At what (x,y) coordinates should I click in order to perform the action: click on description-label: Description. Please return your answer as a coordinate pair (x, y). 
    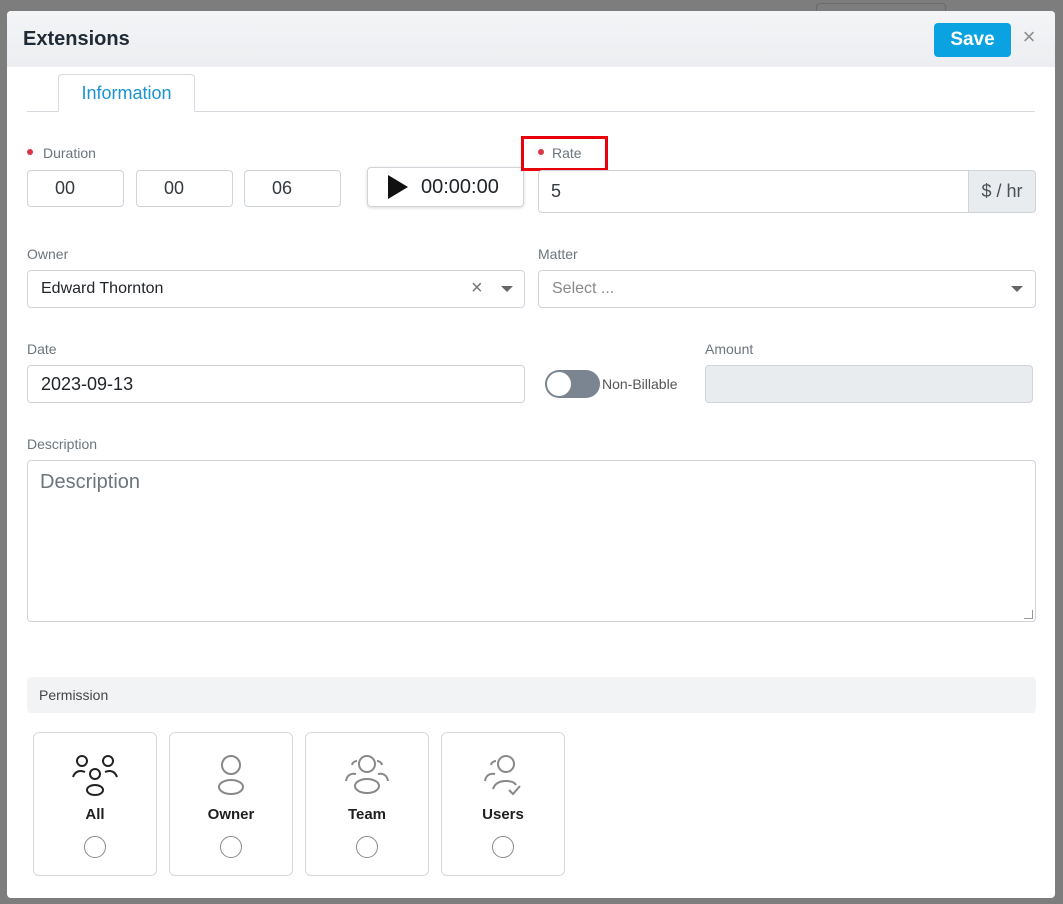
    Looking at the image, I should click on (62, 444).